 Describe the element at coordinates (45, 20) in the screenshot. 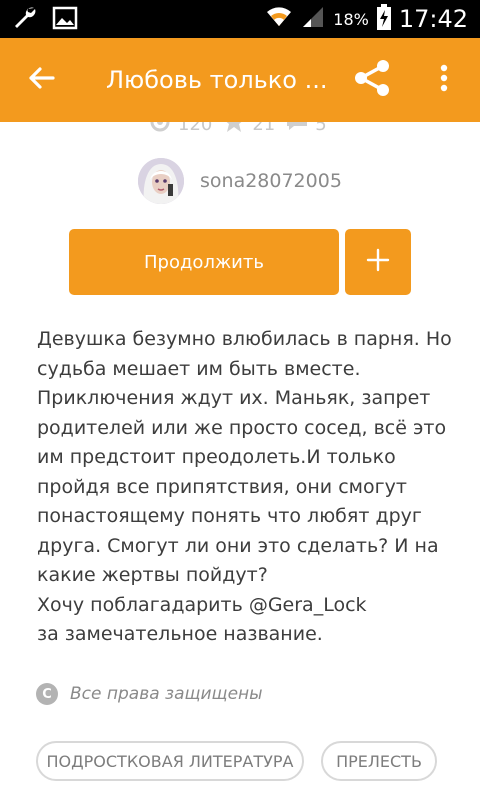

I see `status-notifications` at that location.